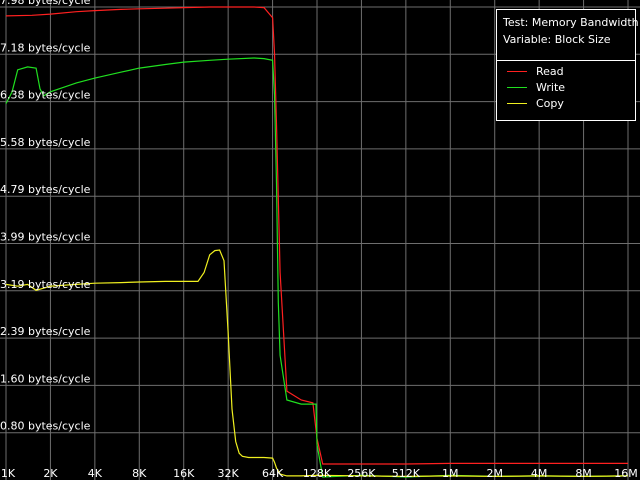 This screenshot has height=480, width=640. What do you see at coordinates (517, 87) in the screenshot?
I see `legend-swatch-write` at bounding box center [517, 87].